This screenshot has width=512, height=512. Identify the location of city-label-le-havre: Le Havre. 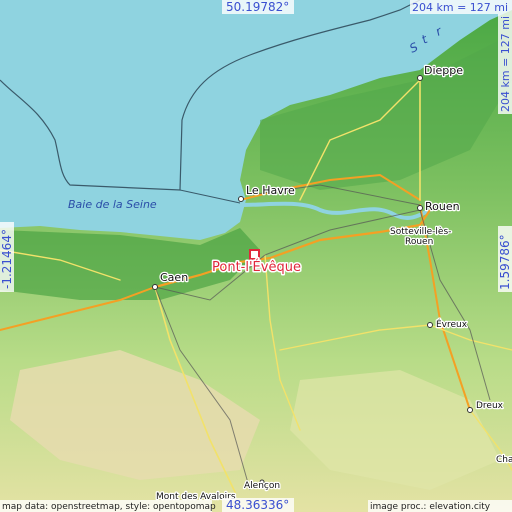
(271, 191).